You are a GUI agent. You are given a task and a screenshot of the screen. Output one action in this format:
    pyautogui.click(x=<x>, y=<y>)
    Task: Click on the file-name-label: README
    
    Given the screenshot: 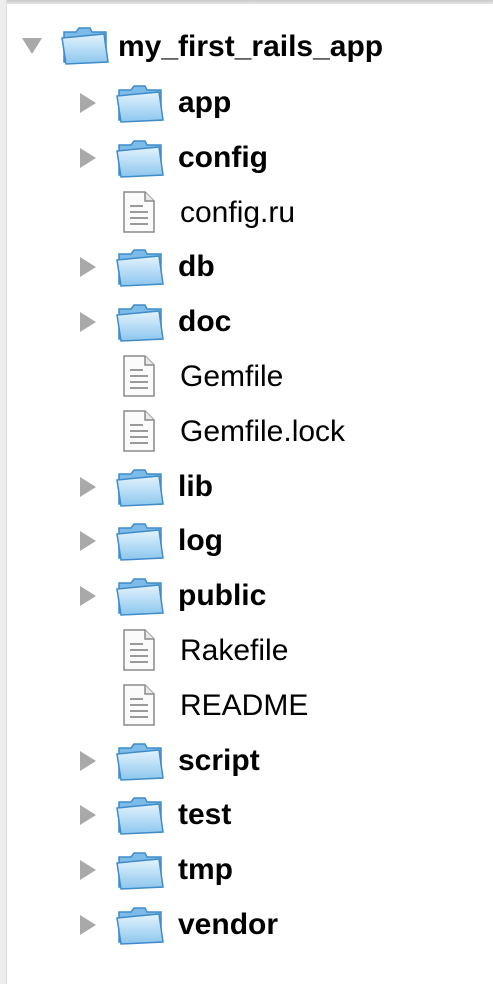 What is the action you would take?
    pyautogui.click(x=244, y=705)
    